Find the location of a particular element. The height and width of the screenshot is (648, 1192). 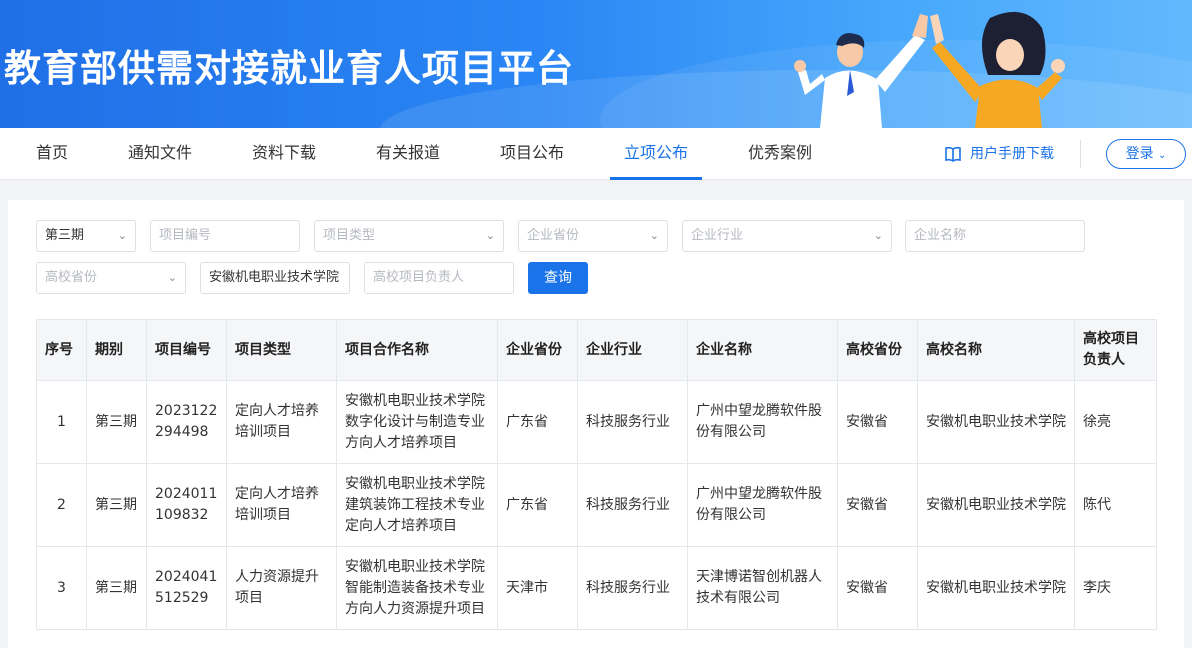

login-button: 登录 ⌄ is located at coordinates (1146, 154).